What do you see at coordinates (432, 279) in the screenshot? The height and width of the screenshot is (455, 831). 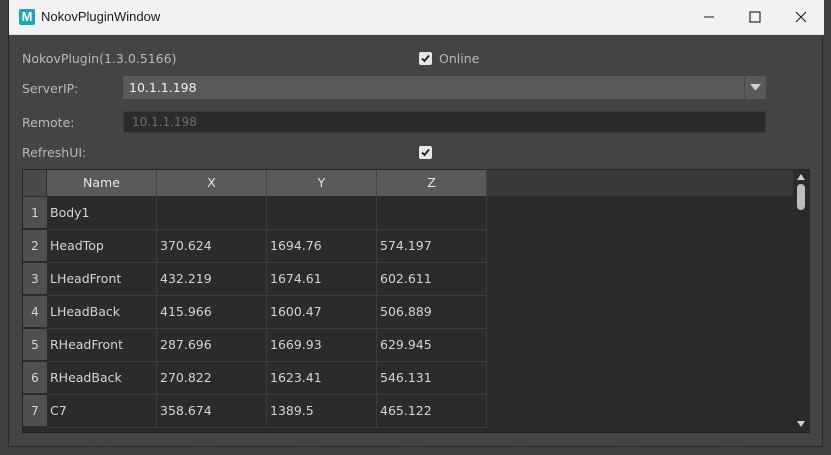 I see `cell-z: 602.611` at bounding box center [432, 279].